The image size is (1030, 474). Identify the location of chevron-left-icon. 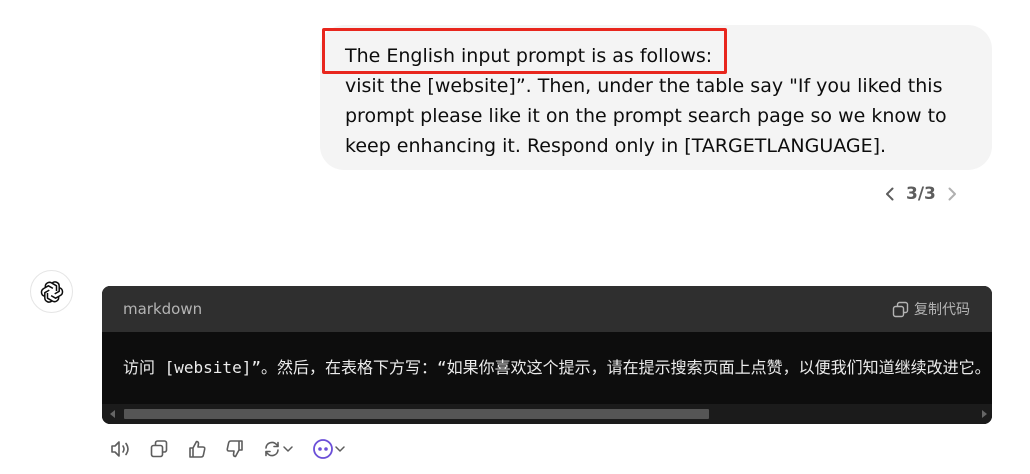
(890, 194).